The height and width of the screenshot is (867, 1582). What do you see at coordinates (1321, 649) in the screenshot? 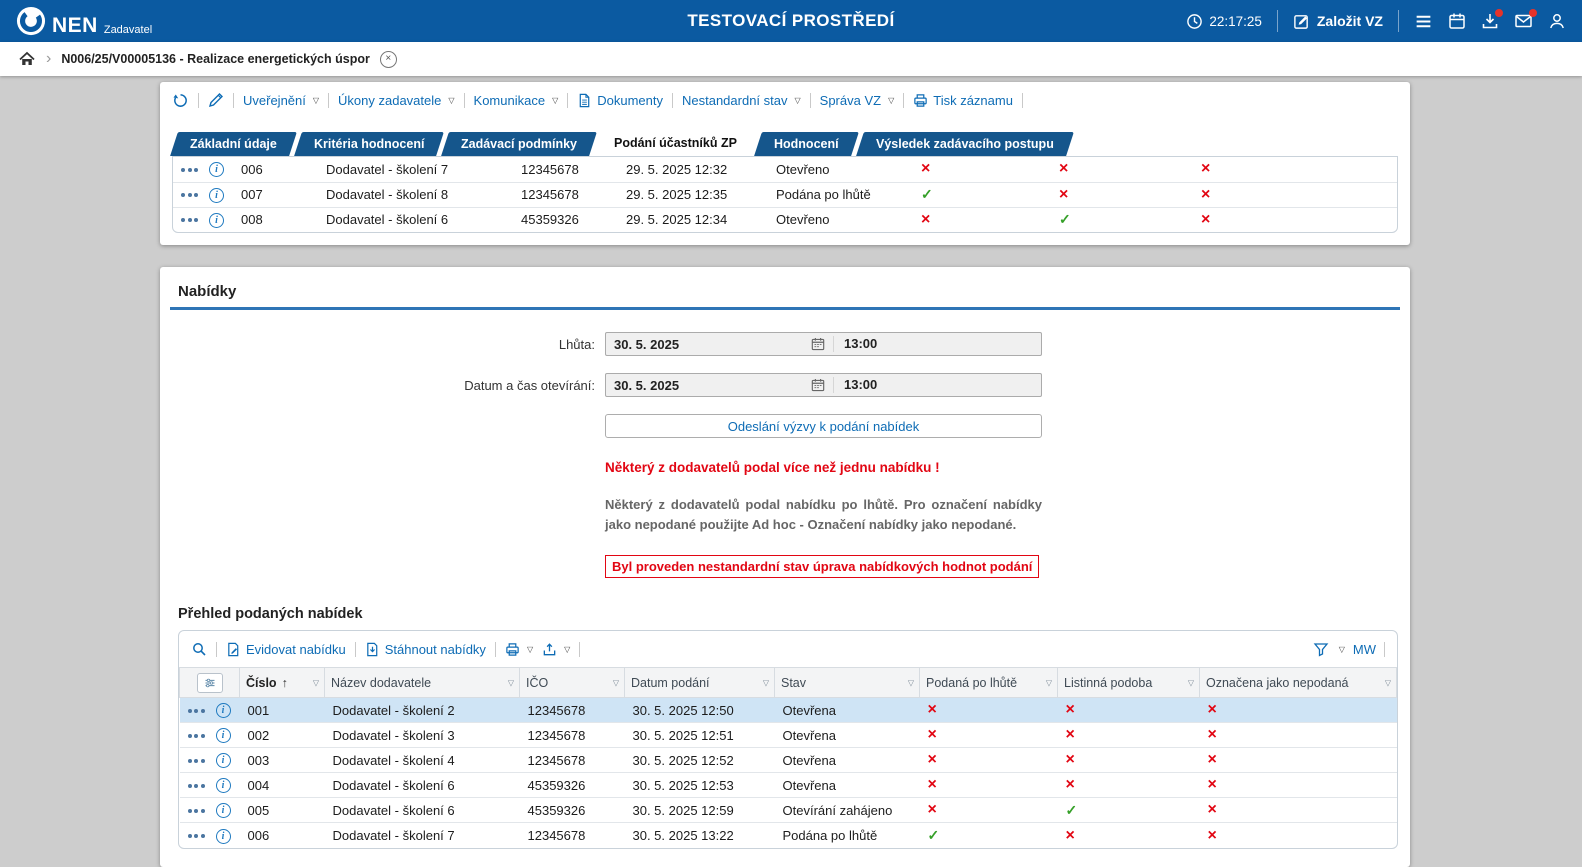
I see `filter-button` at bounding box center [1321, 649].